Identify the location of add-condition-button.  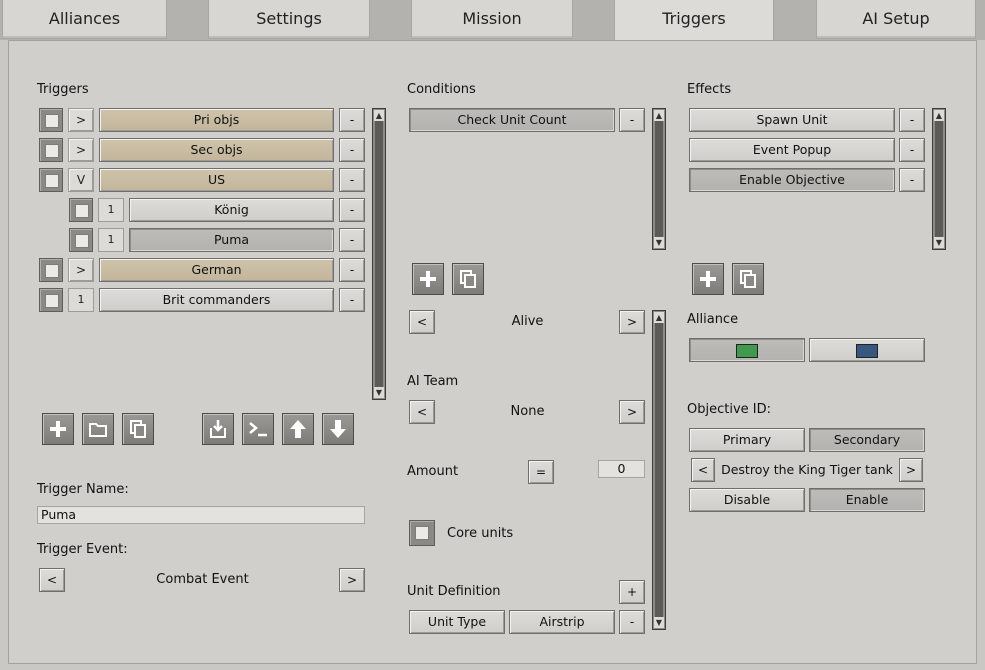
(428, 279).